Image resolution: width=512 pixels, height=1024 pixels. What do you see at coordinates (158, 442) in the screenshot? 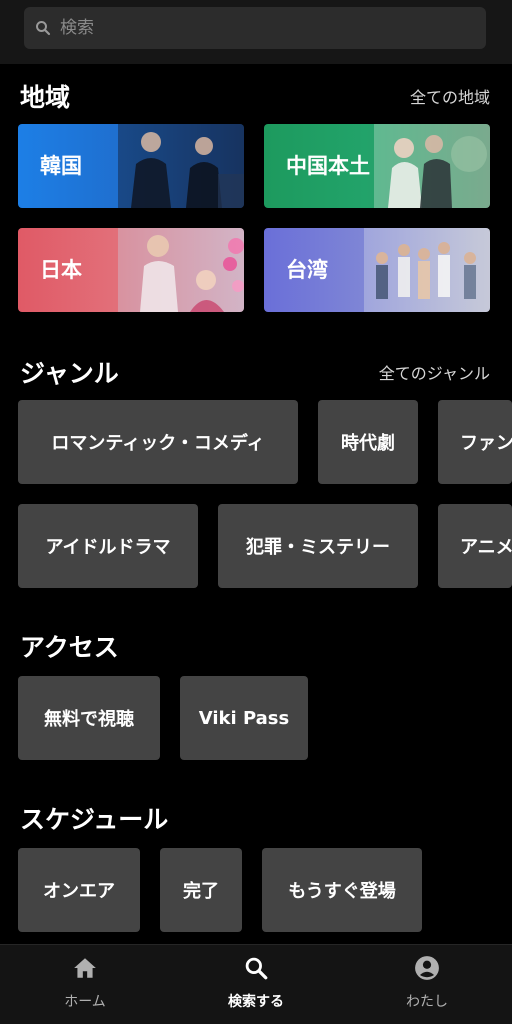
I see `genre-chip-romantic-comedy: ロマンティック・コメディ` at bounding box center [158, 442].